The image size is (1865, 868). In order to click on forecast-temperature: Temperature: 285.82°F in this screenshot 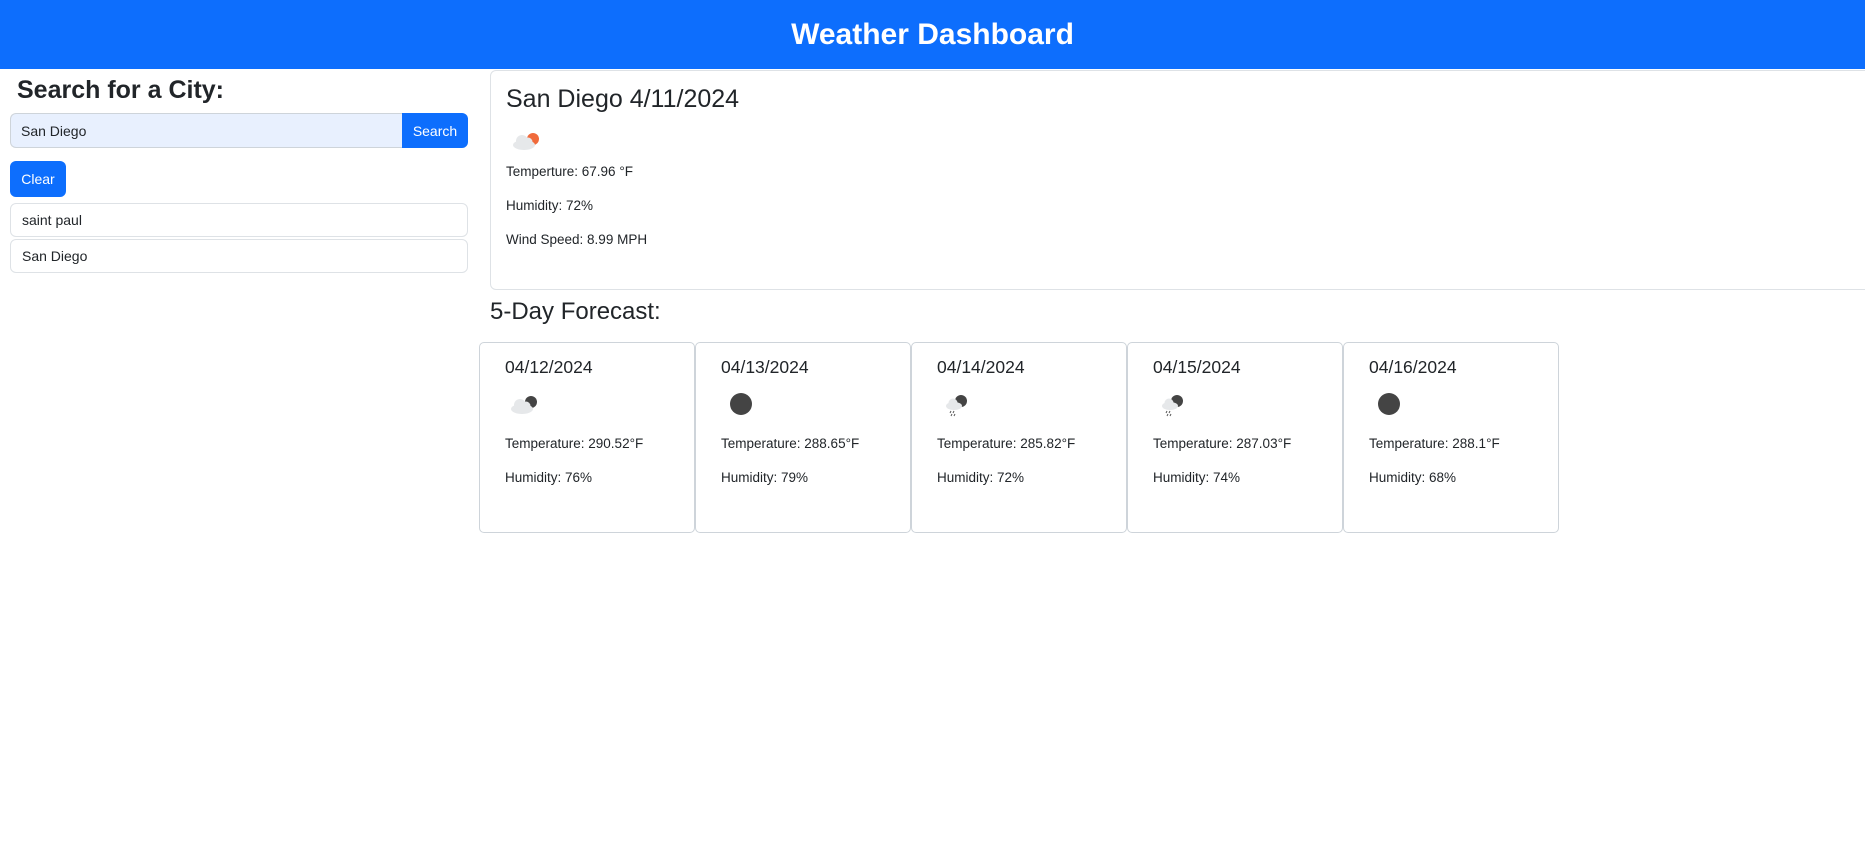, I will do `click(1006, 443)`.